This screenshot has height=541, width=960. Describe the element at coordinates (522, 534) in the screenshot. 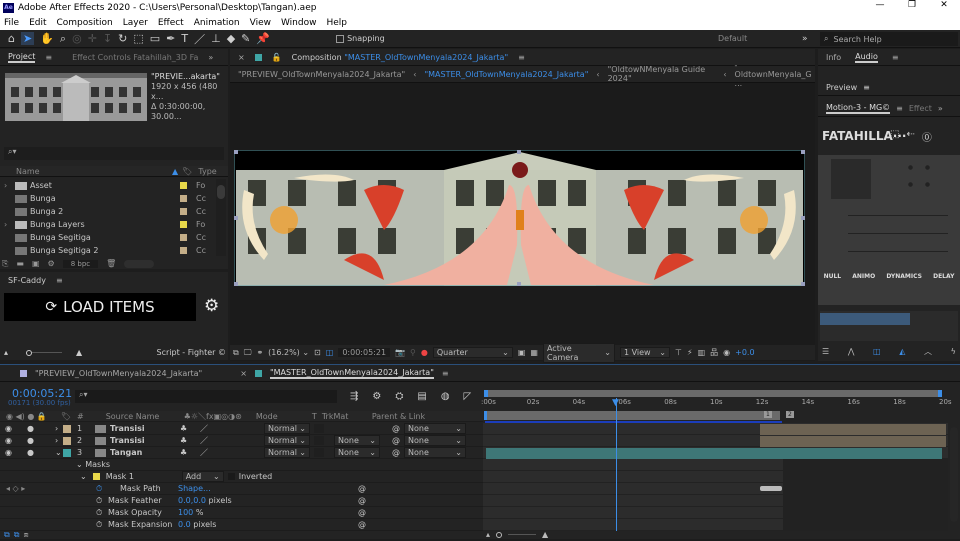

I see `timeline-zoom-track` at that location.